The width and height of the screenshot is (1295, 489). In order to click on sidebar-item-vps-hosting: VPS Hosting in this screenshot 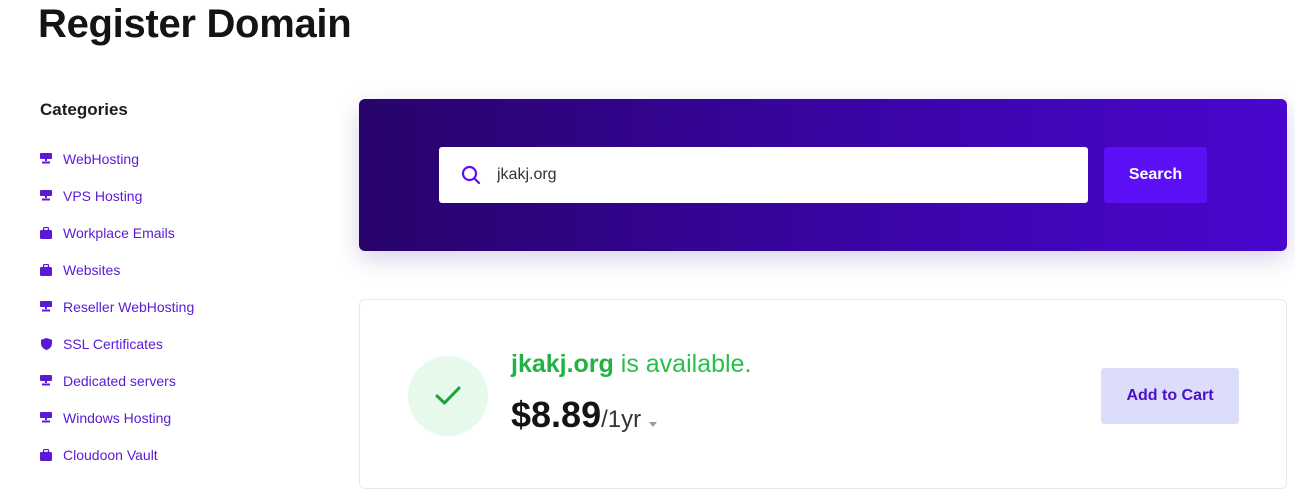, I will do `click(170, 195)`.